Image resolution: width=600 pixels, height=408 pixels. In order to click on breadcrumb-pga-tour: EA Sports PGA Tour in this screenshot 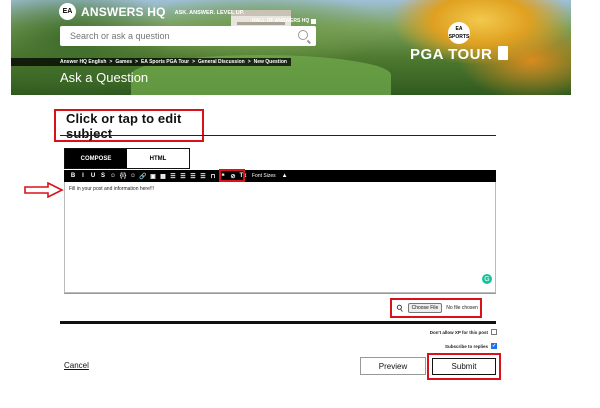, I will do `click(165, 62)`.